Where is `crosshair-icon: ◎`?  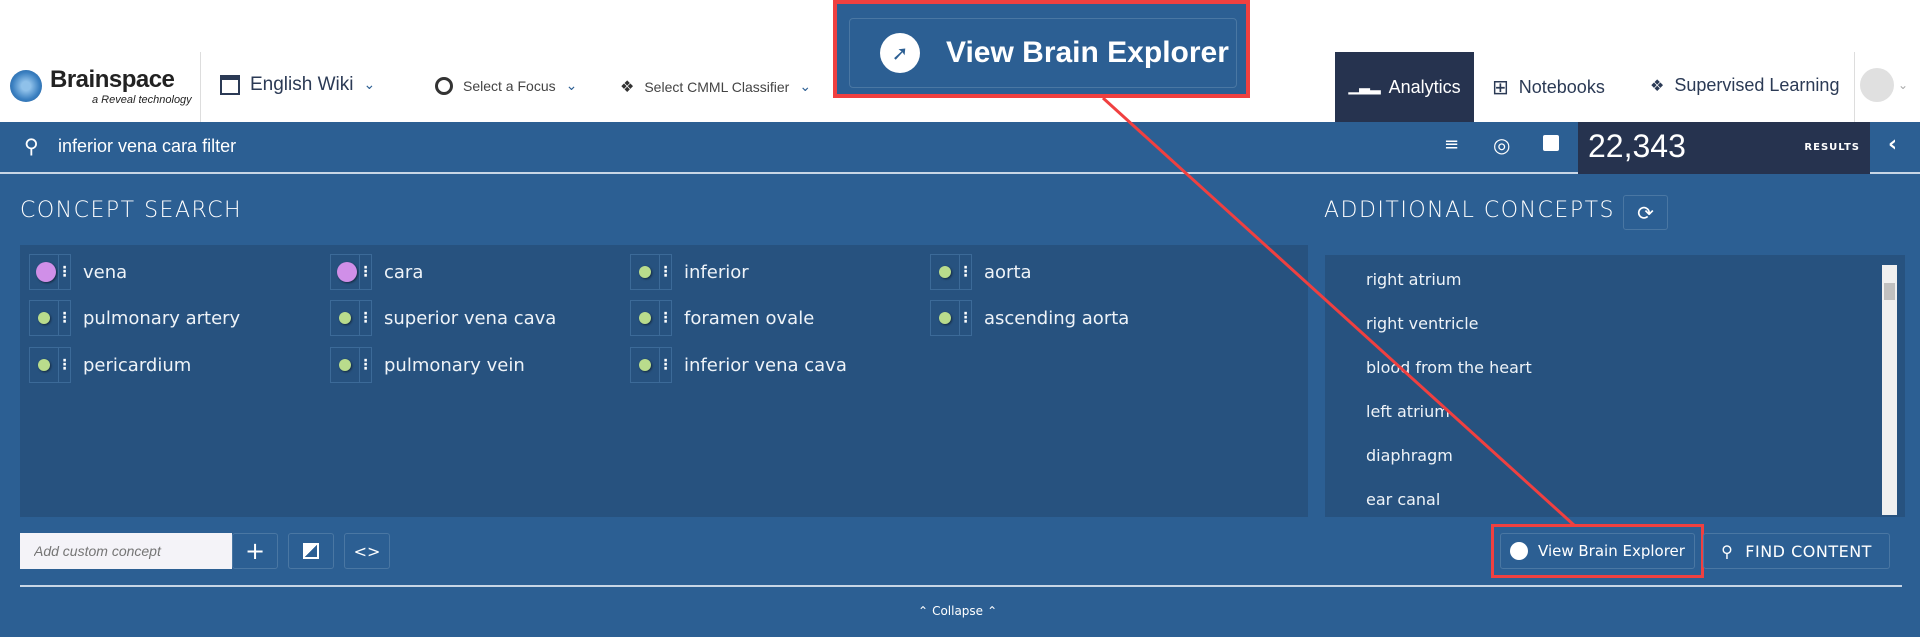
crosshair-icon: ◎ is located at coordinates (1501, 145).